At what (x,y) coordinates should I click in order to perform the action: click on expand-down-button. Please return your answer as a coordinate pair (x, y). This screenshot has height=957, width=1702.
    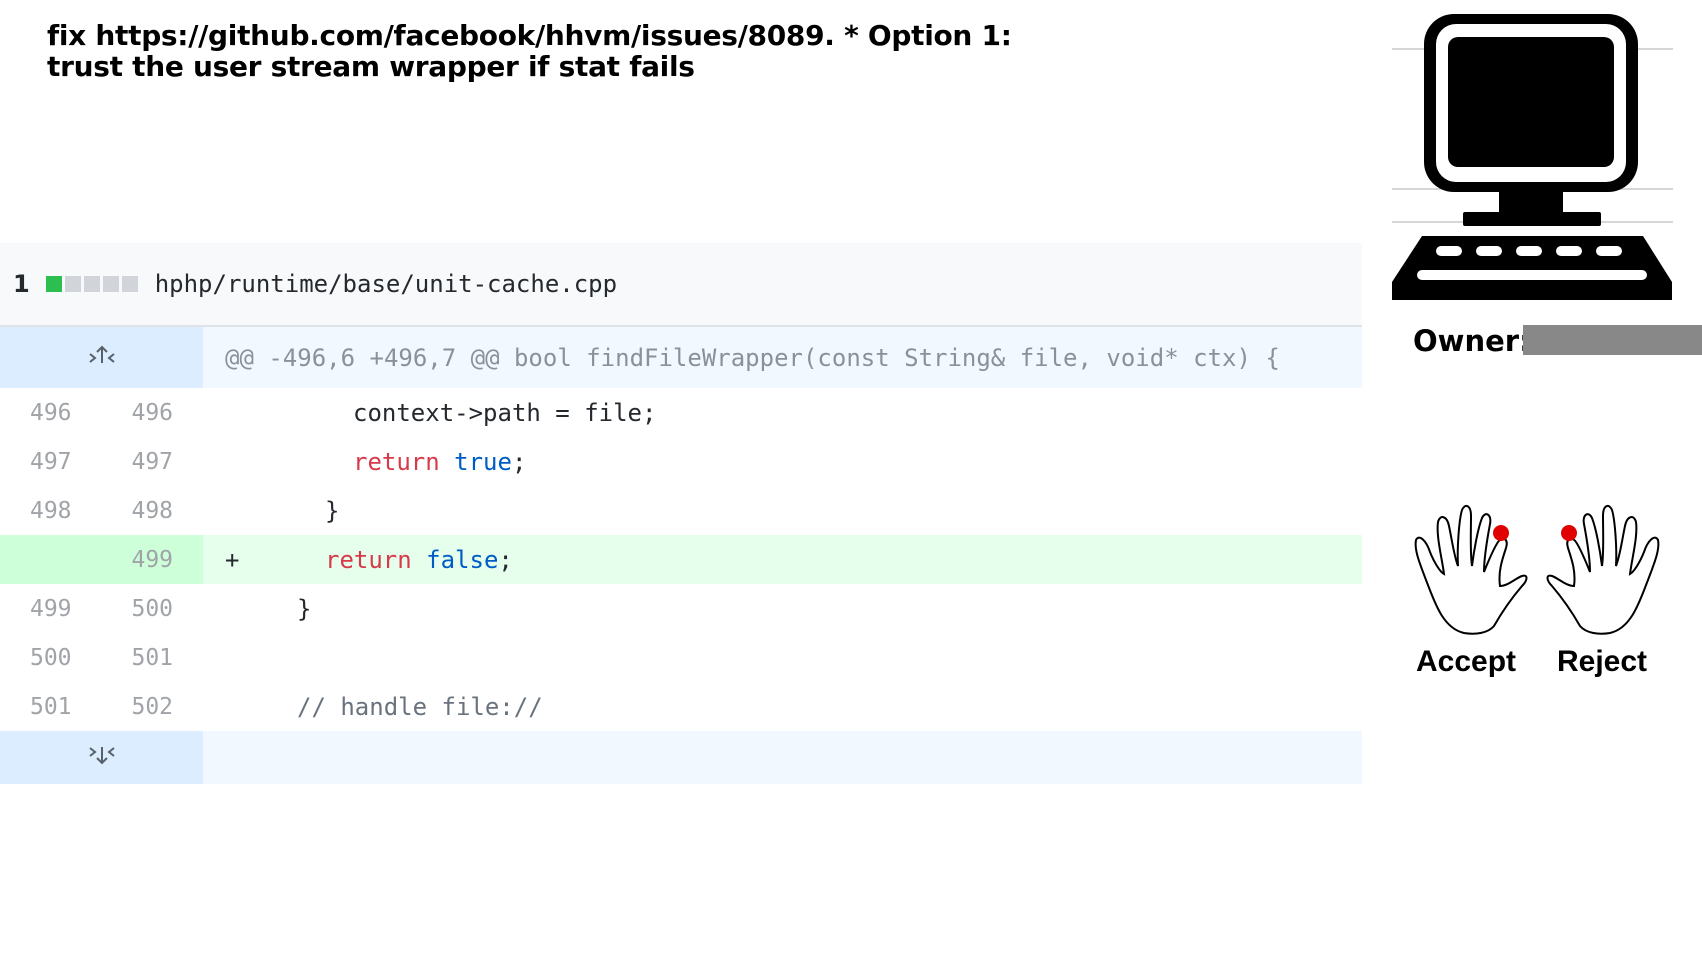
    Looking at the image, I should click on (101, 757).